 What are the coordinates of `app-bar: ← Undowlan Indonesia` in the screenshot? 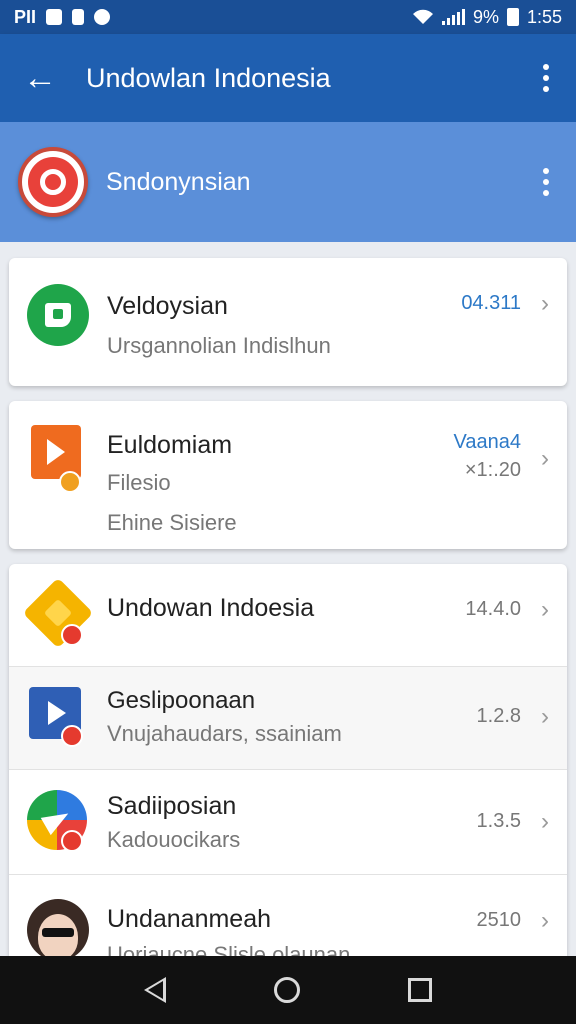 It's located at (288, 78).